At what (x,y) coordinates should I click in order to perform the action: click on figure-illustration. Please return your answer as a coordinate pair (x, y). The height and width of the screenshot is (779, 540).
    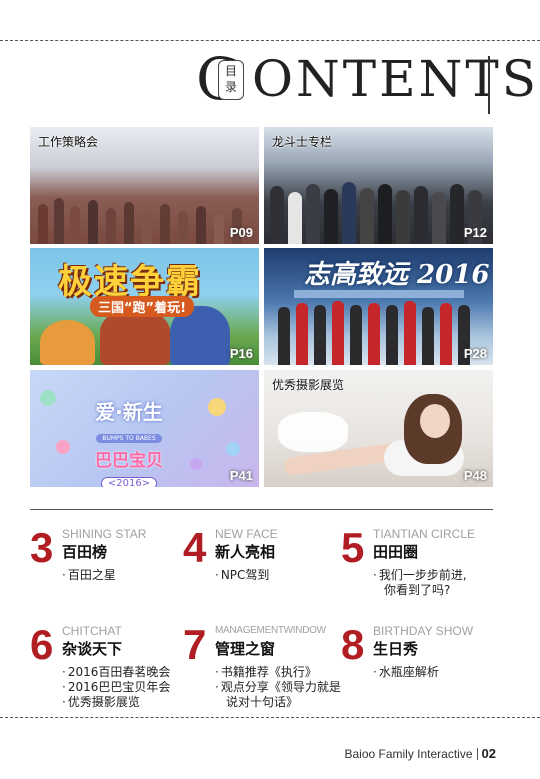
    Looking at the image, I should click on (435, 421).